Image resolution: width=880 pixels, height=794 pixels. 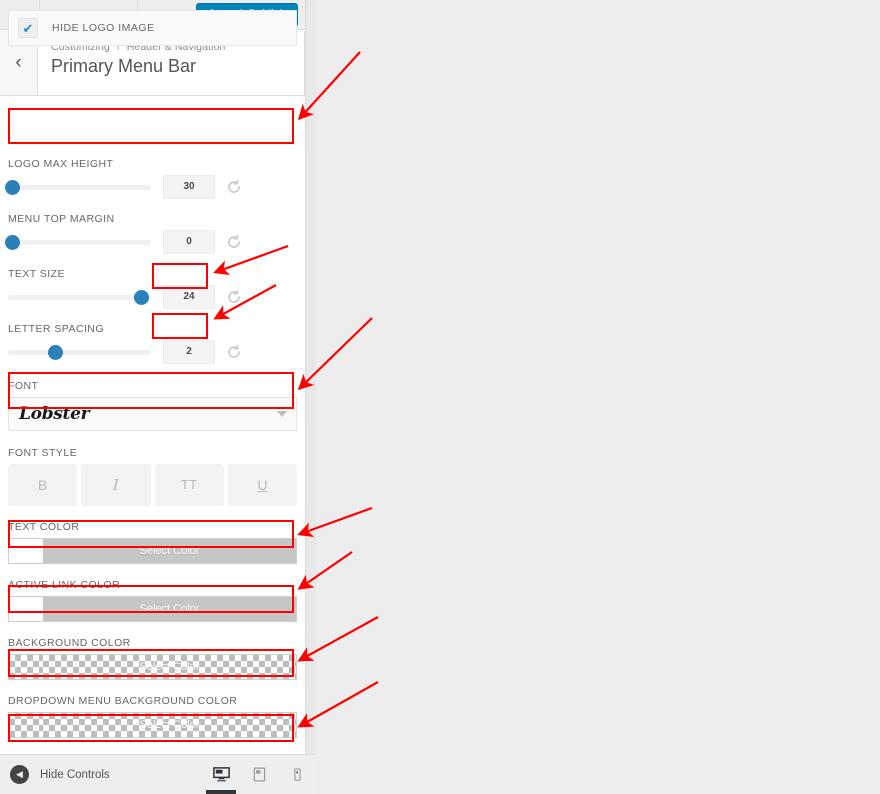 What do you see at coordinates (43, 453) in the screenshot?
I see `font-style-label: FONT STYLE` at bounding box center [43, 453].